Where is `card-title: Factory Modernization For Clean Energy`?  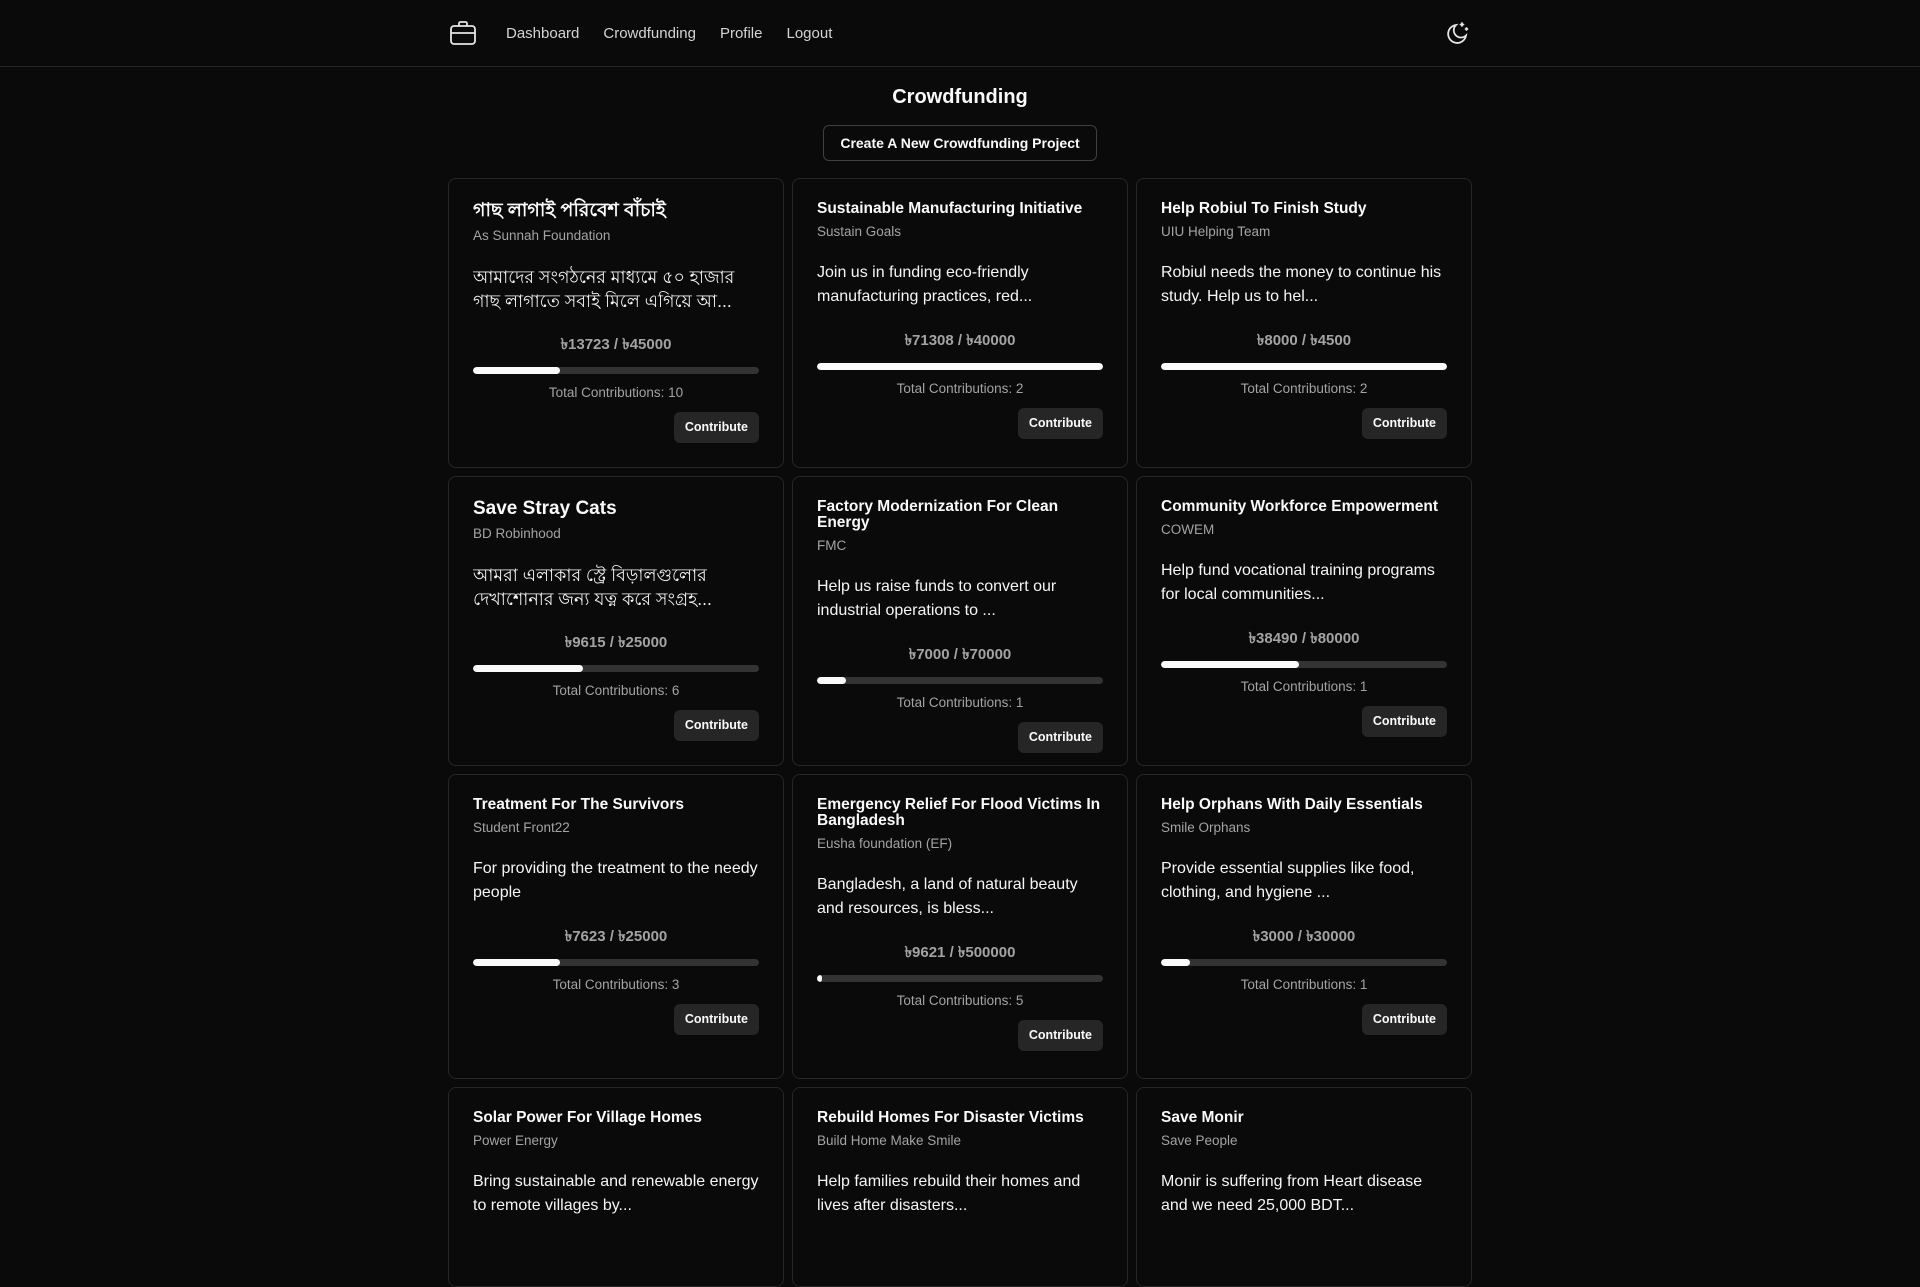
card-title: Factory Modernization For Clean Energy is located at coordinates (938, 514).